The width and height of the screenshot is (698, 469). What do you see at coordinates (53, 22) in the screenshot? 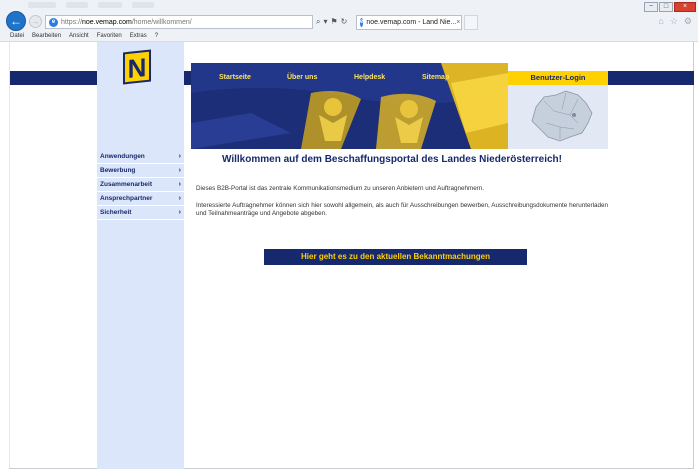
I see `site-icon: e` at bounding box center [53, 22].